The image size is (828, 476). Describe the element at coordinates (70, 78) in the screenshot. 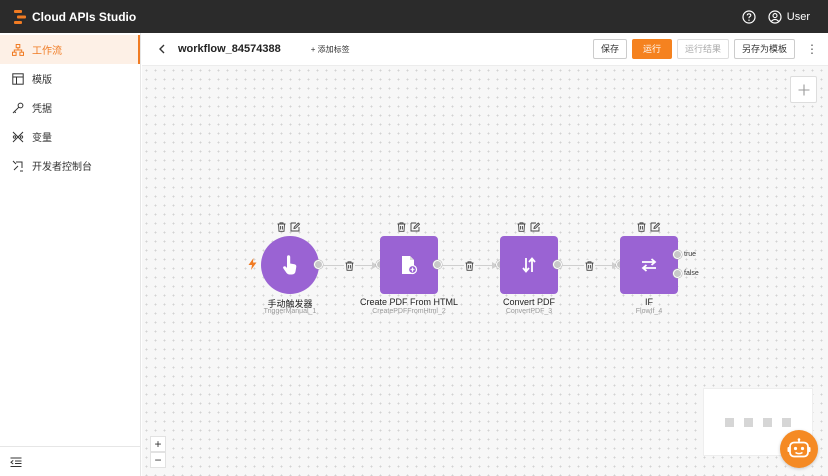

I see `sidebar-item-template: 模版` at that location.